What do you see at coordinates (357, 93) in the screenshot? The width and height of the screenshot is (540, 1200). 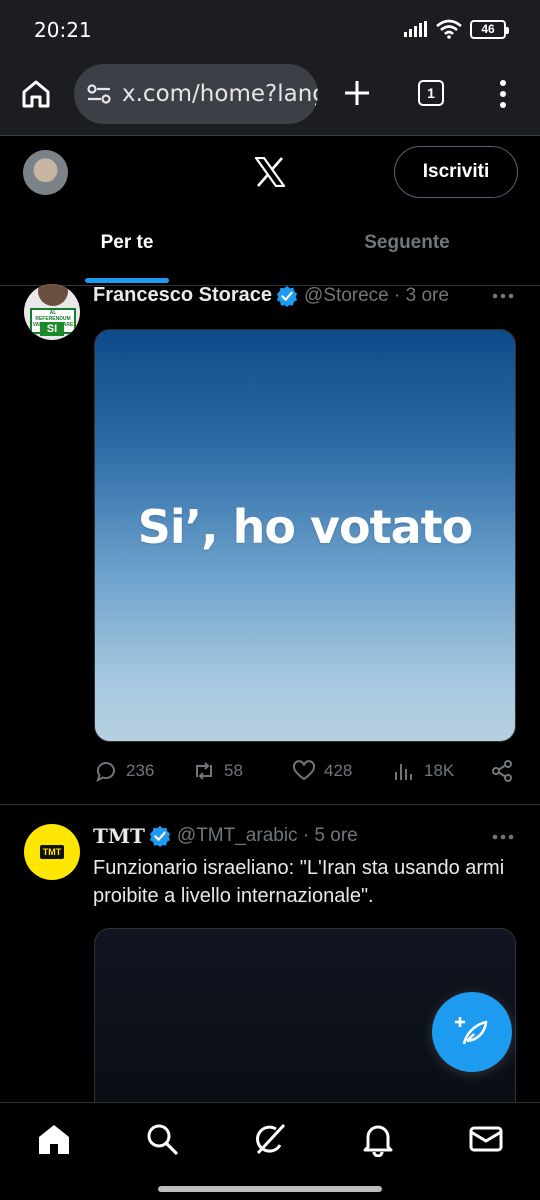 I see `new-tab-icon` at bounding box center [357, 93].